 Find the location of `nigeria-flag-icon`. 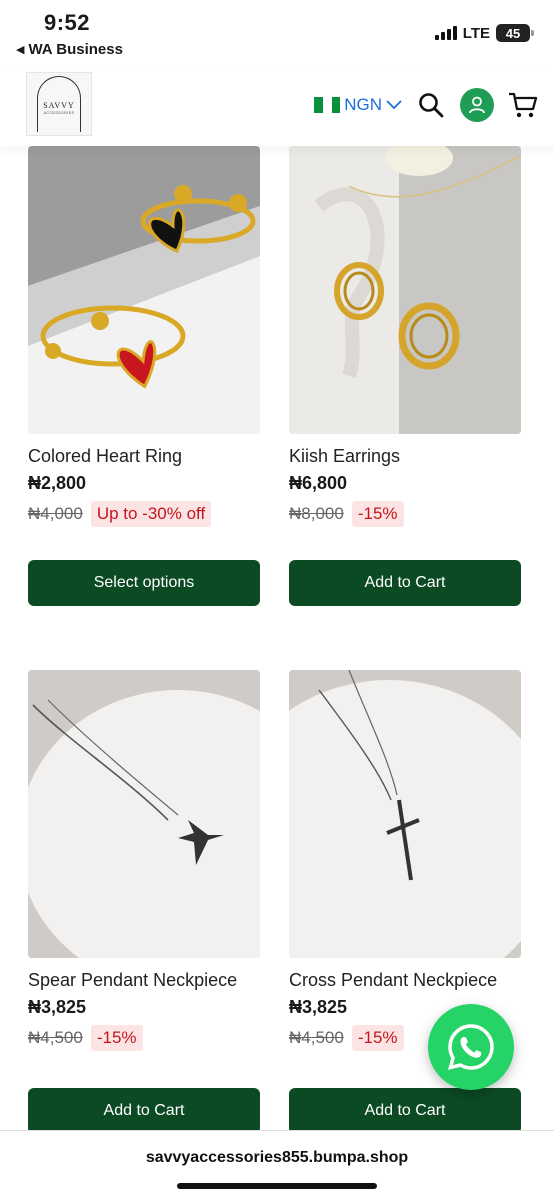

nigeria-flag-icon is located at coordinates (327, 105).